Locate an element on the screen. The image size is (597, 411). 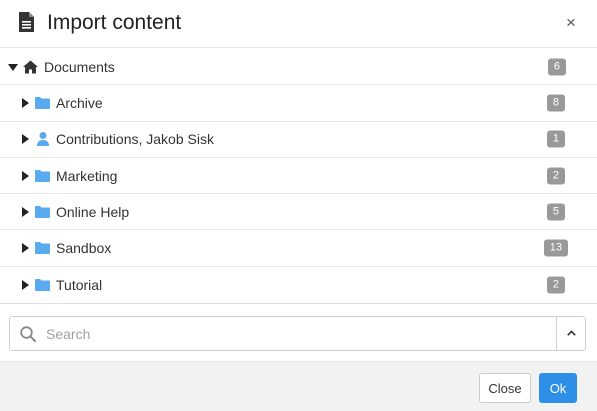
tree-item-marketing: Marketing 2 is located at coordinates (298, 176).